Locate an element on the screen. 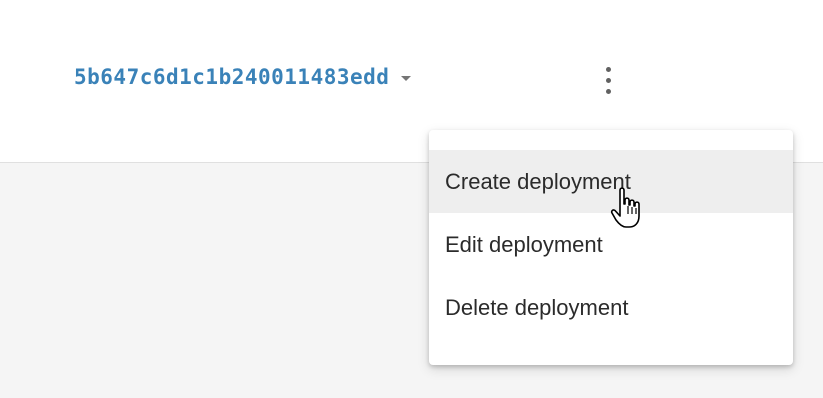 The height and width of the screenshot is (398, 823). menu-item-create-deployment: Create deployment is located at coordinates (611, 181).